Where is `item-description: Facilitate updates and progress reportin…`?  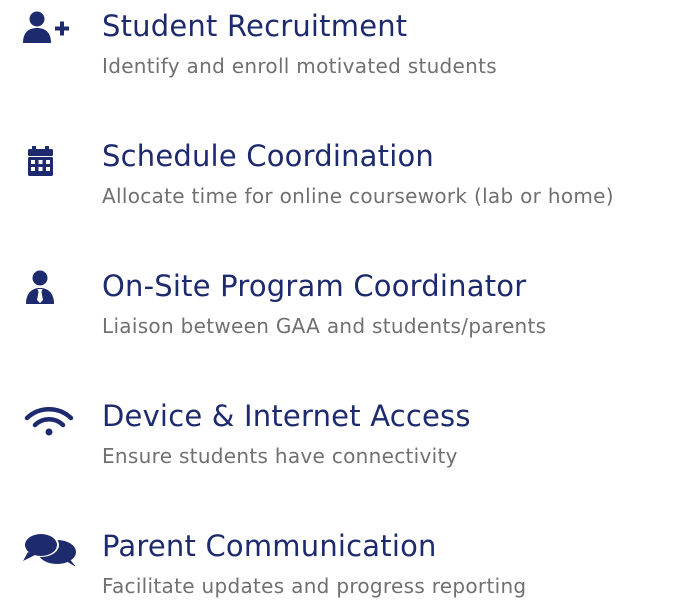 item-description: Facilitate updates and progress reportin… is located at coordinates (314, 586).